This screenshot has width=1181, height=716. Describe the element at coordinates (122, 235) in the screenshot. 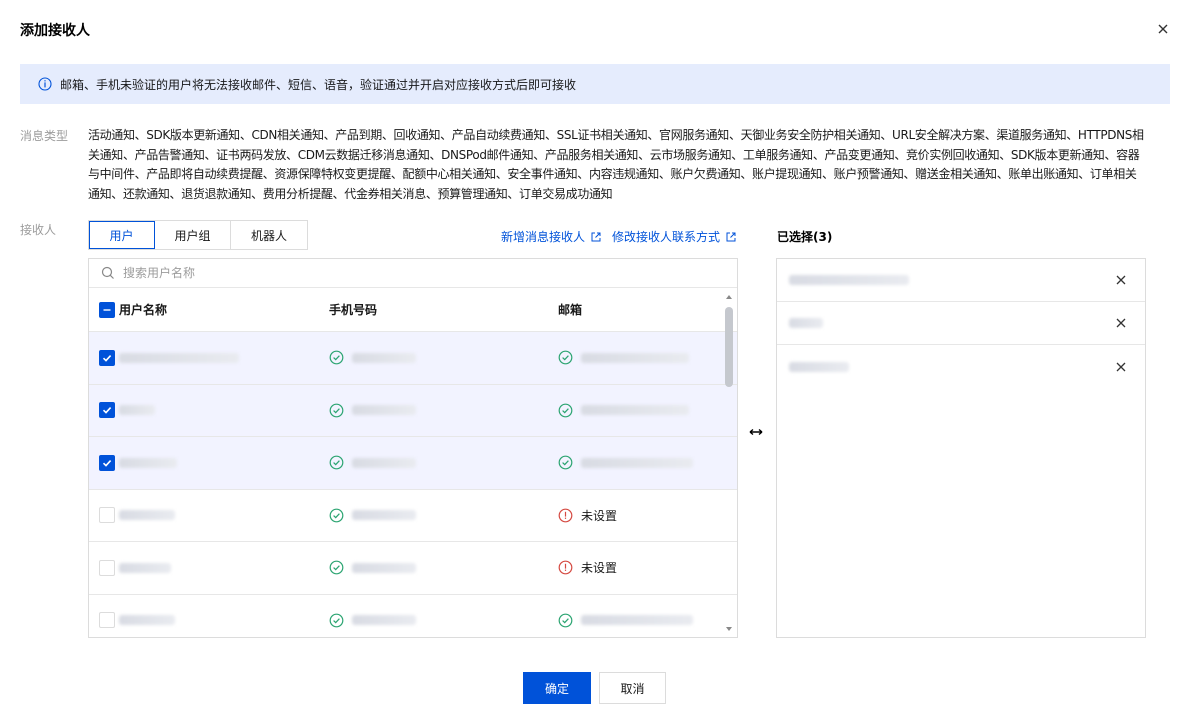

I see `tab-user: 用户` at that location.